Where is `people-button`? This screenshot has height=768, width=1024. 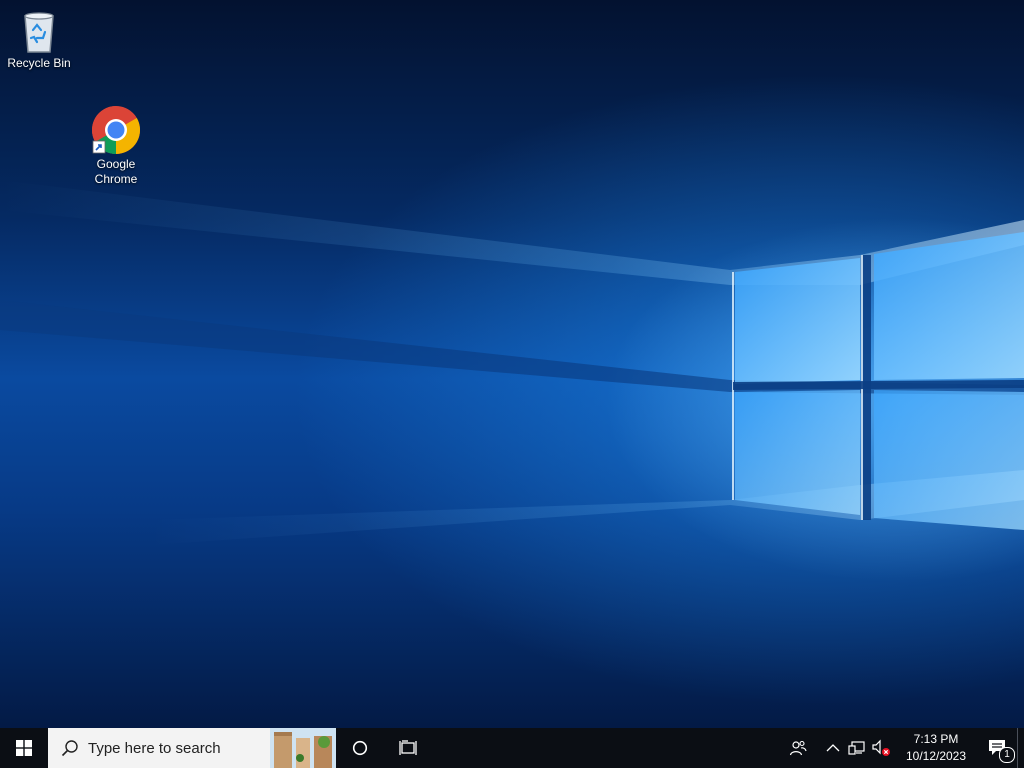
people-button is located at coordinates (798, 748).